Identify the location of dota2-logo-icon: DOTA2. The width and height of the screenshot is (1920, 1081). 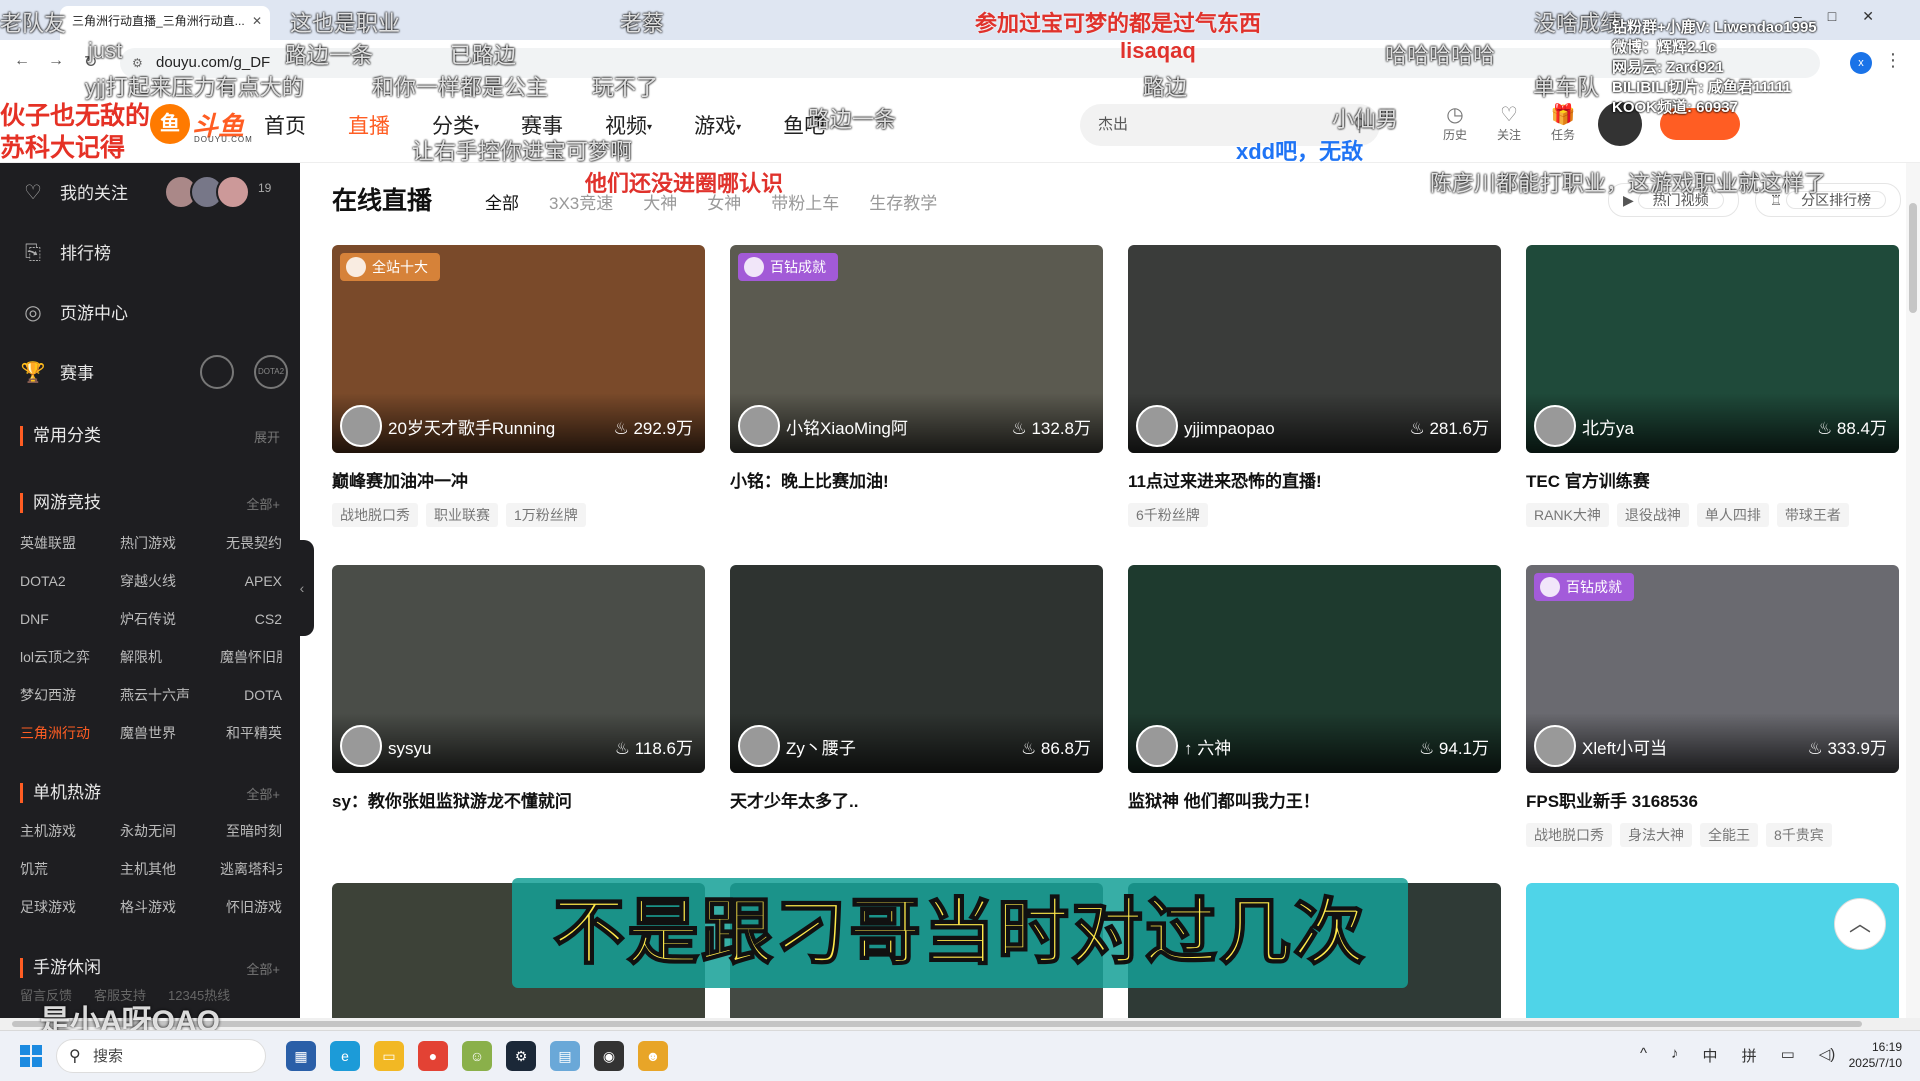
(271, 372).